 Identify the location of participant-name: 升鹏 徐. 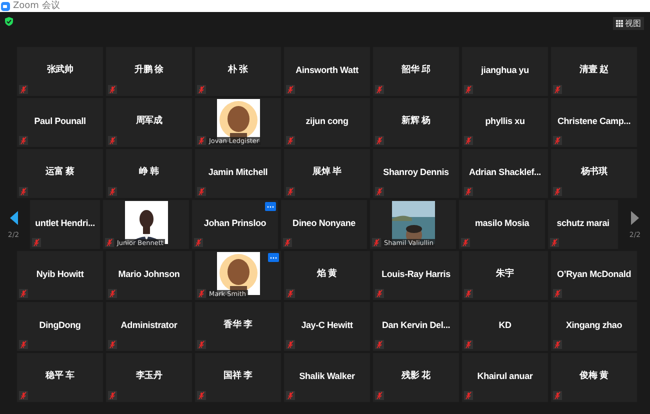
(149, 69).